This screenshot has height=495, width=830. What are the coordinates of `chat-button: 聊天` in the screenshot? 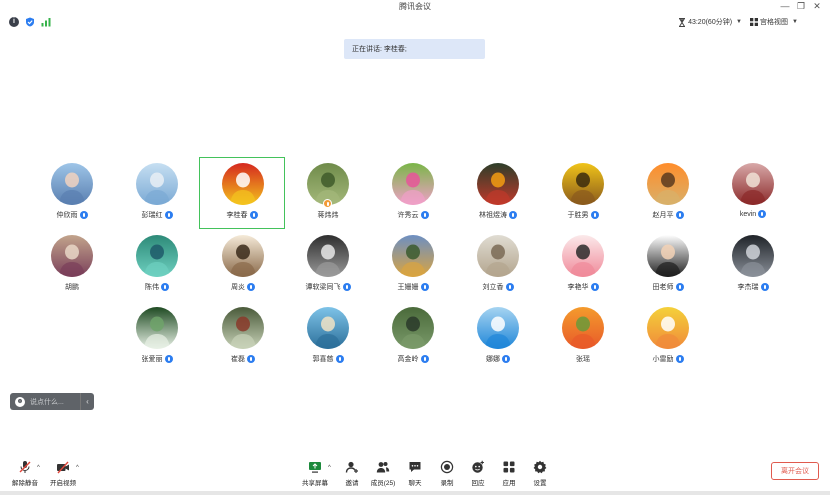 It's located at (415, 473).